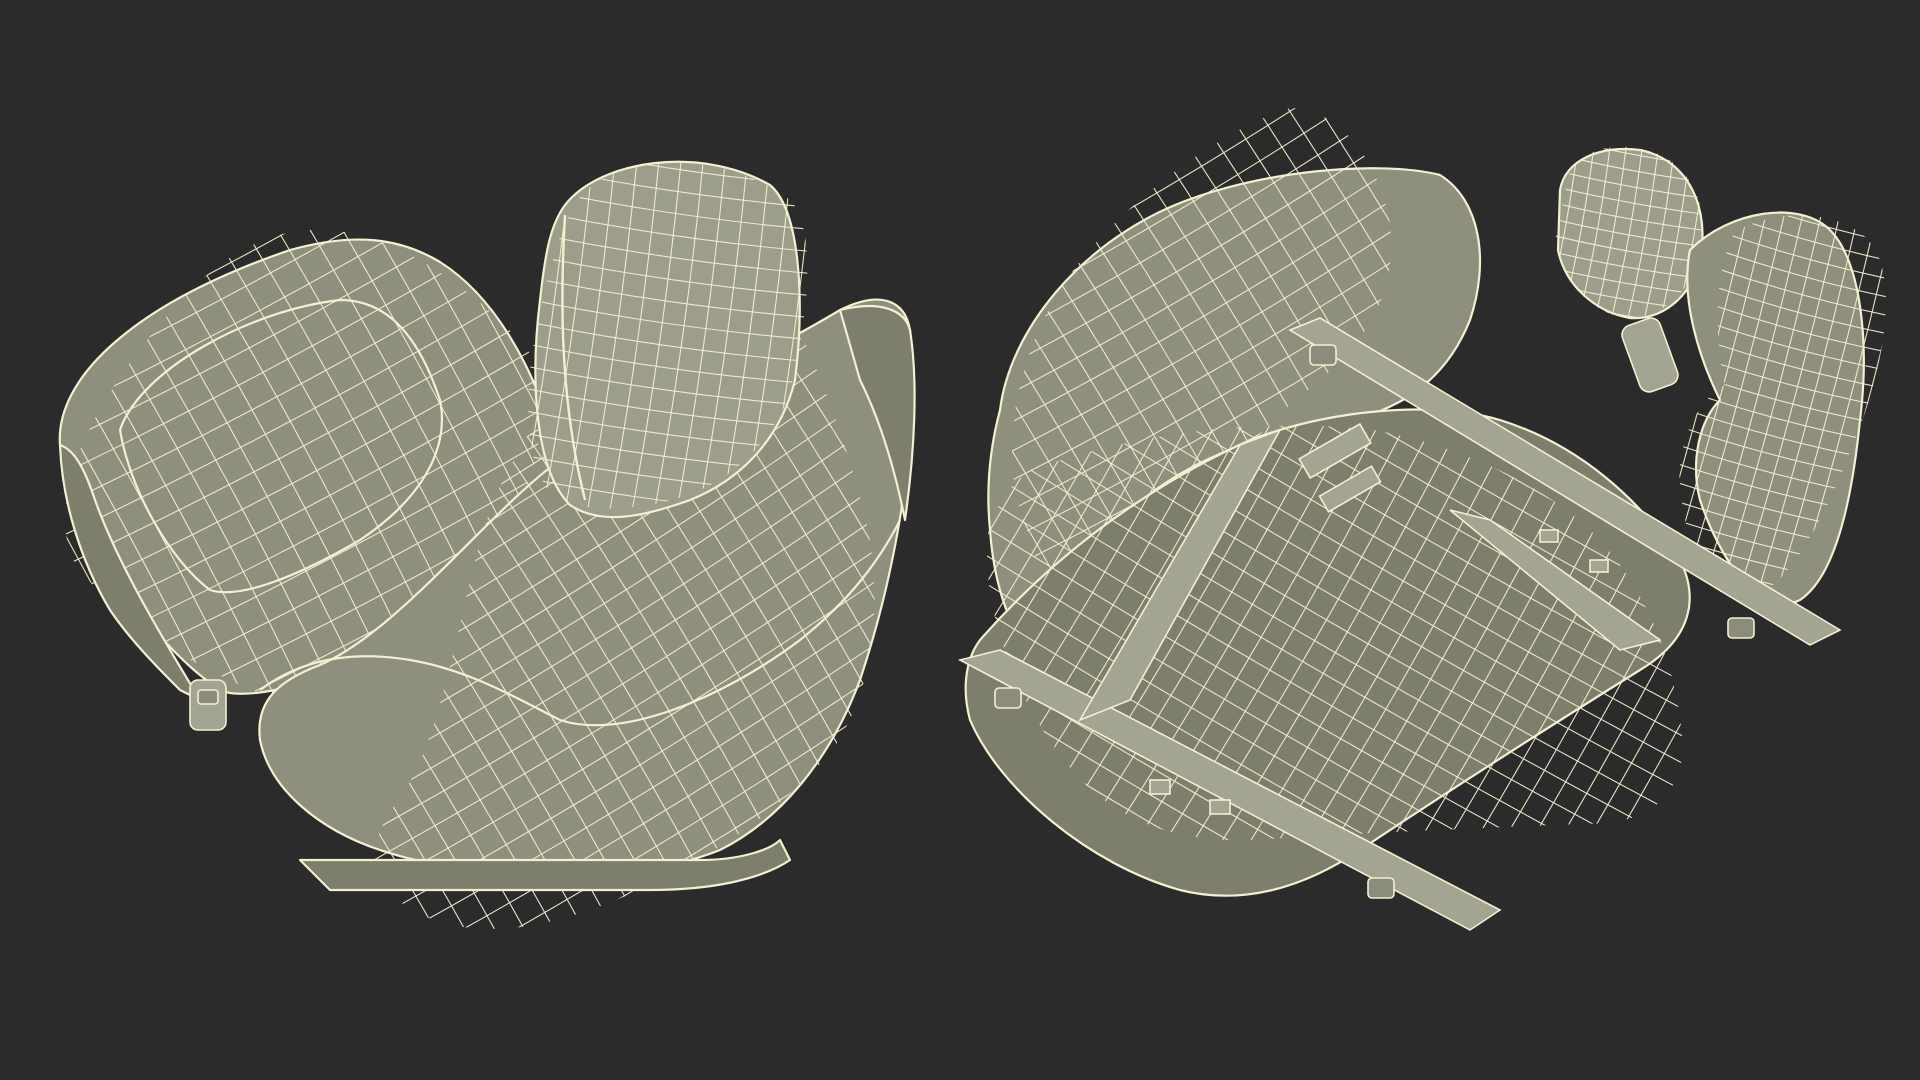  Describe the element at coordinates (208, 705) in the screenshot. I see `adjust-knob` at that location.